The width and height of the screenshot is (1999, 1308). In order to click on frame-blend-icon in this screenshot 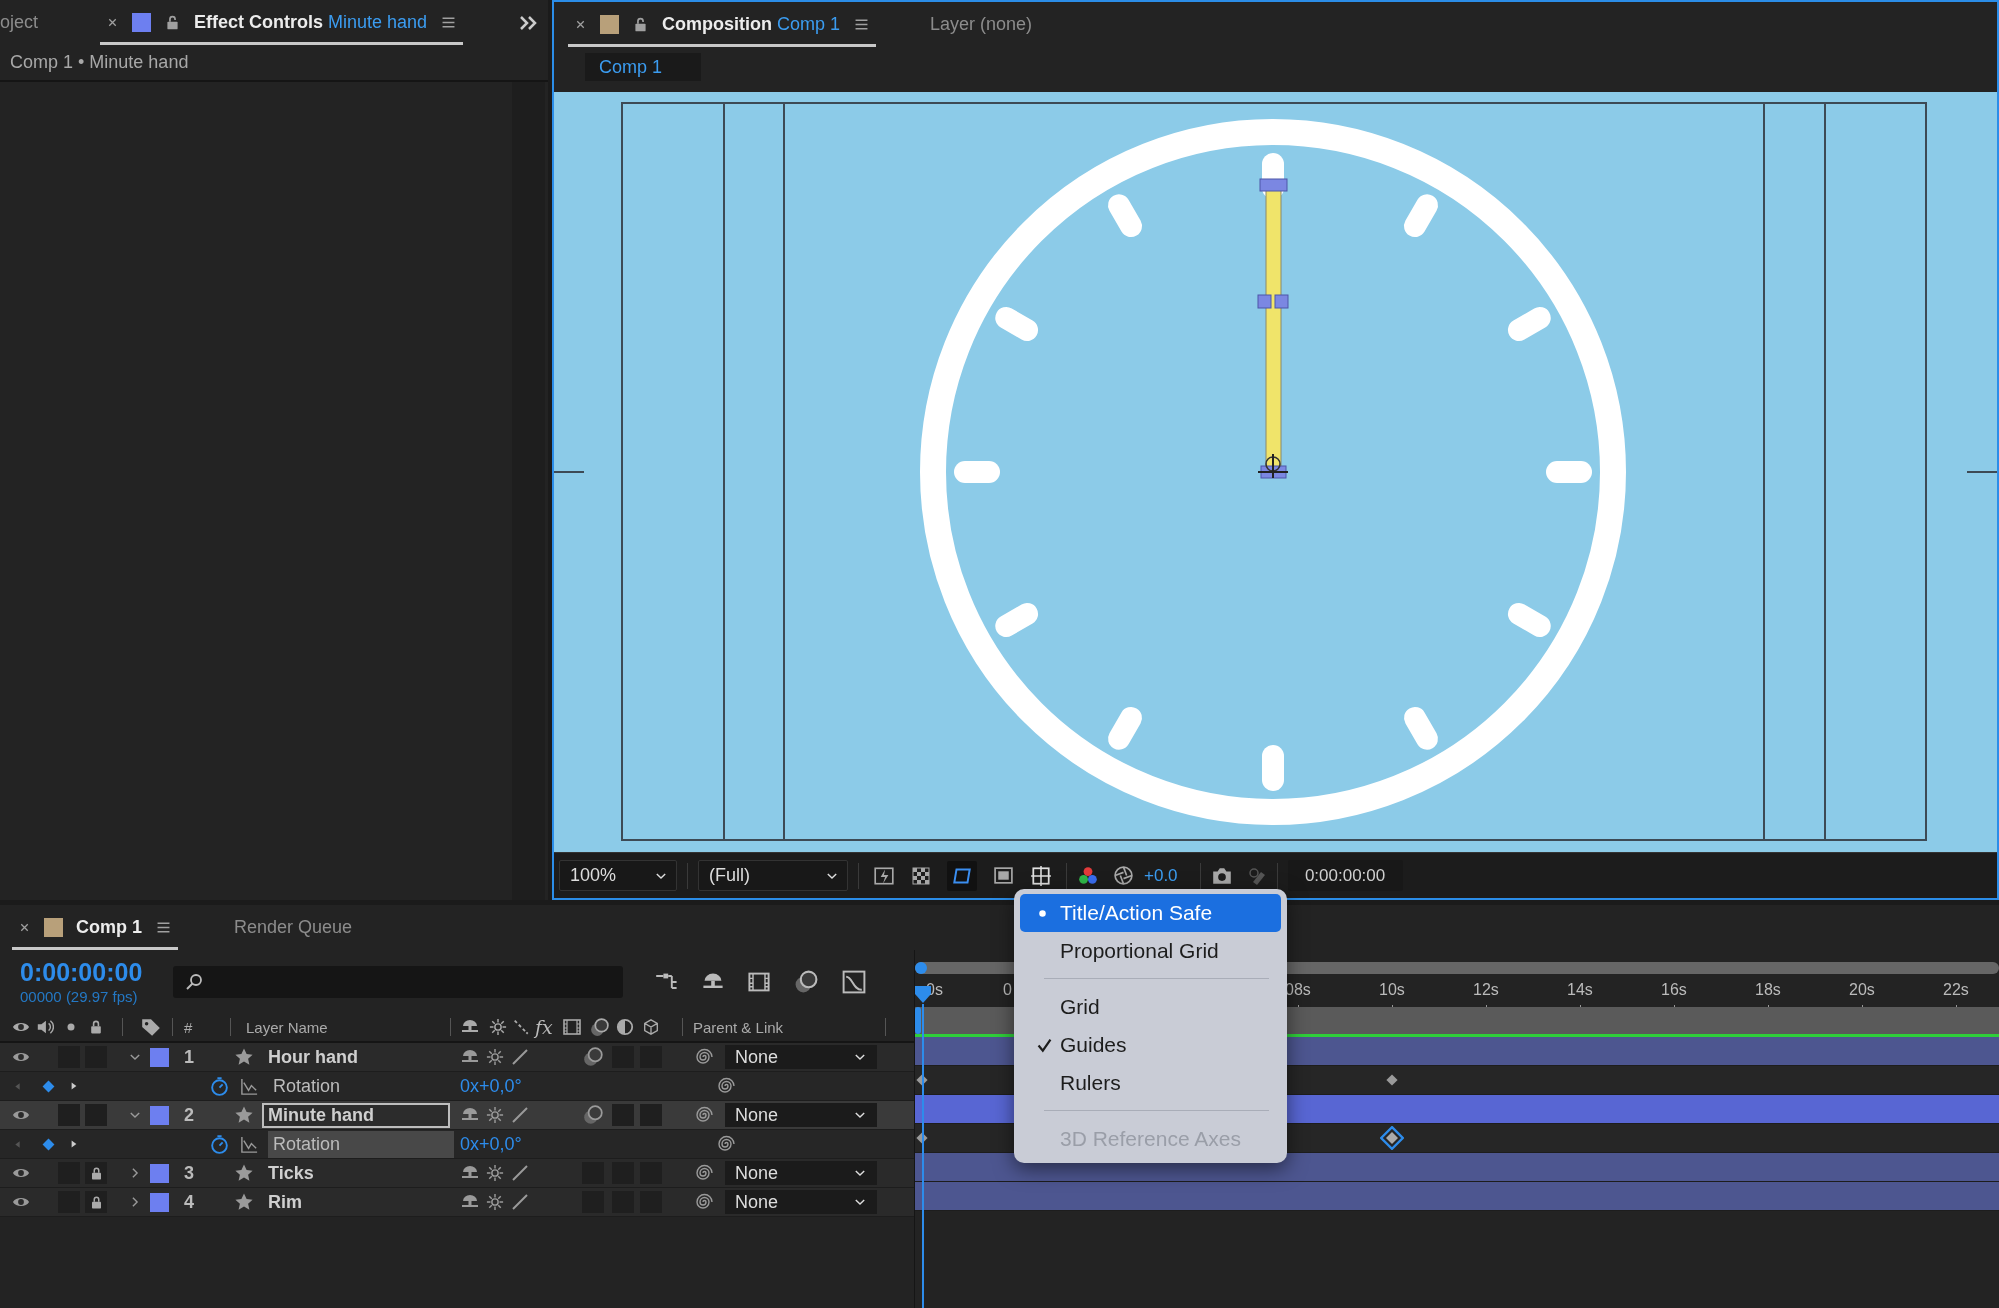, I will do `click(572, 1027)`.